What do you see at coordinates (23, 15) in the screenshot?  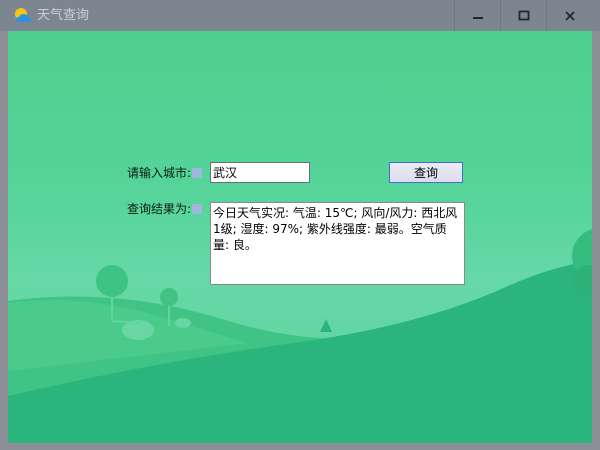 I see `weather-app-icon` at bounding box center [23, 15].